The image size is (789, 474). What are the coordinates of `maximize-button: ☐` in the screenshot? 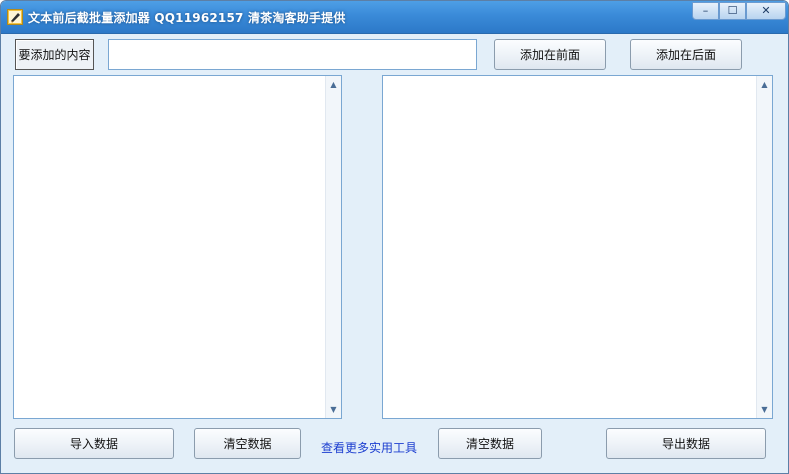 It's located at (732, 11).